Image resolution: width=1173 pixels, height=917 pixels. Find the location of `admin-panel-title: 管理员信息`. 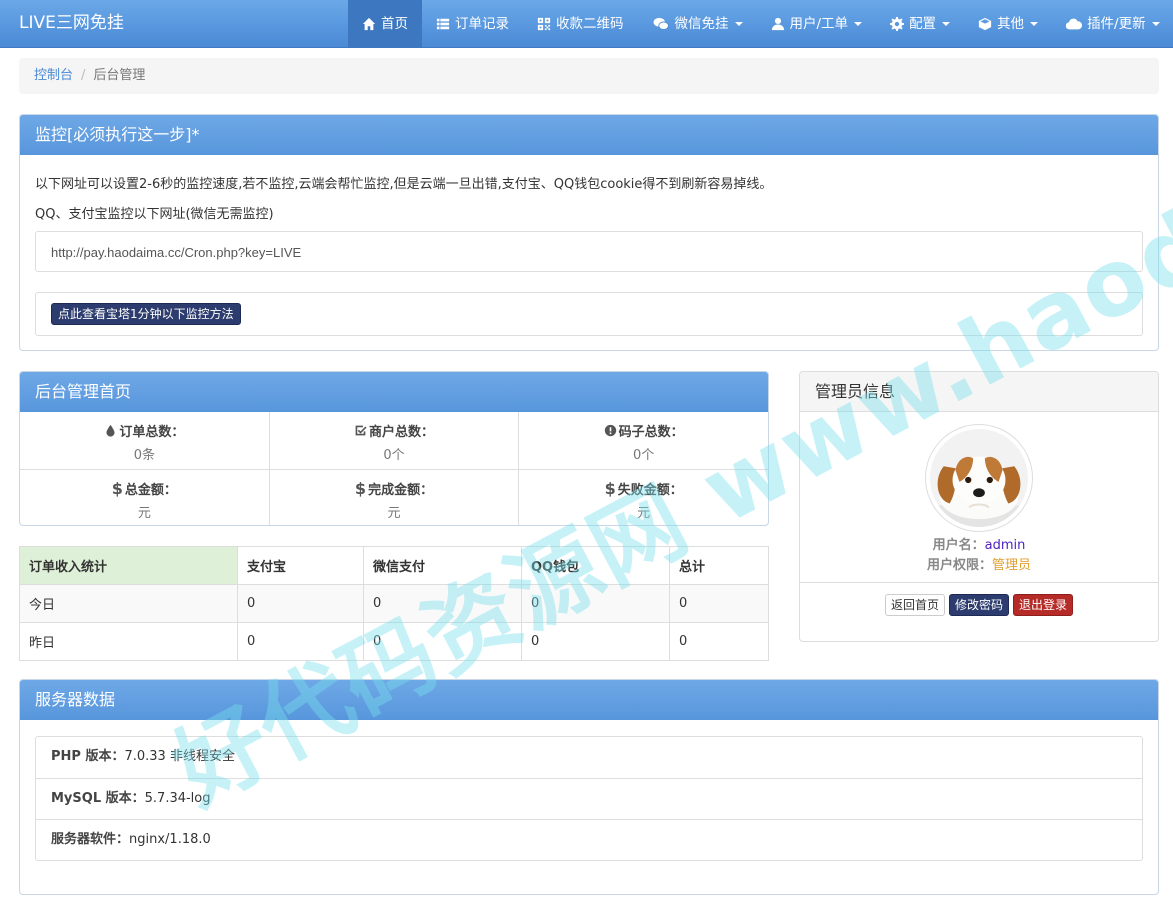

admin-panel-title: 管理员信息 is located at coordinates (979, 392).